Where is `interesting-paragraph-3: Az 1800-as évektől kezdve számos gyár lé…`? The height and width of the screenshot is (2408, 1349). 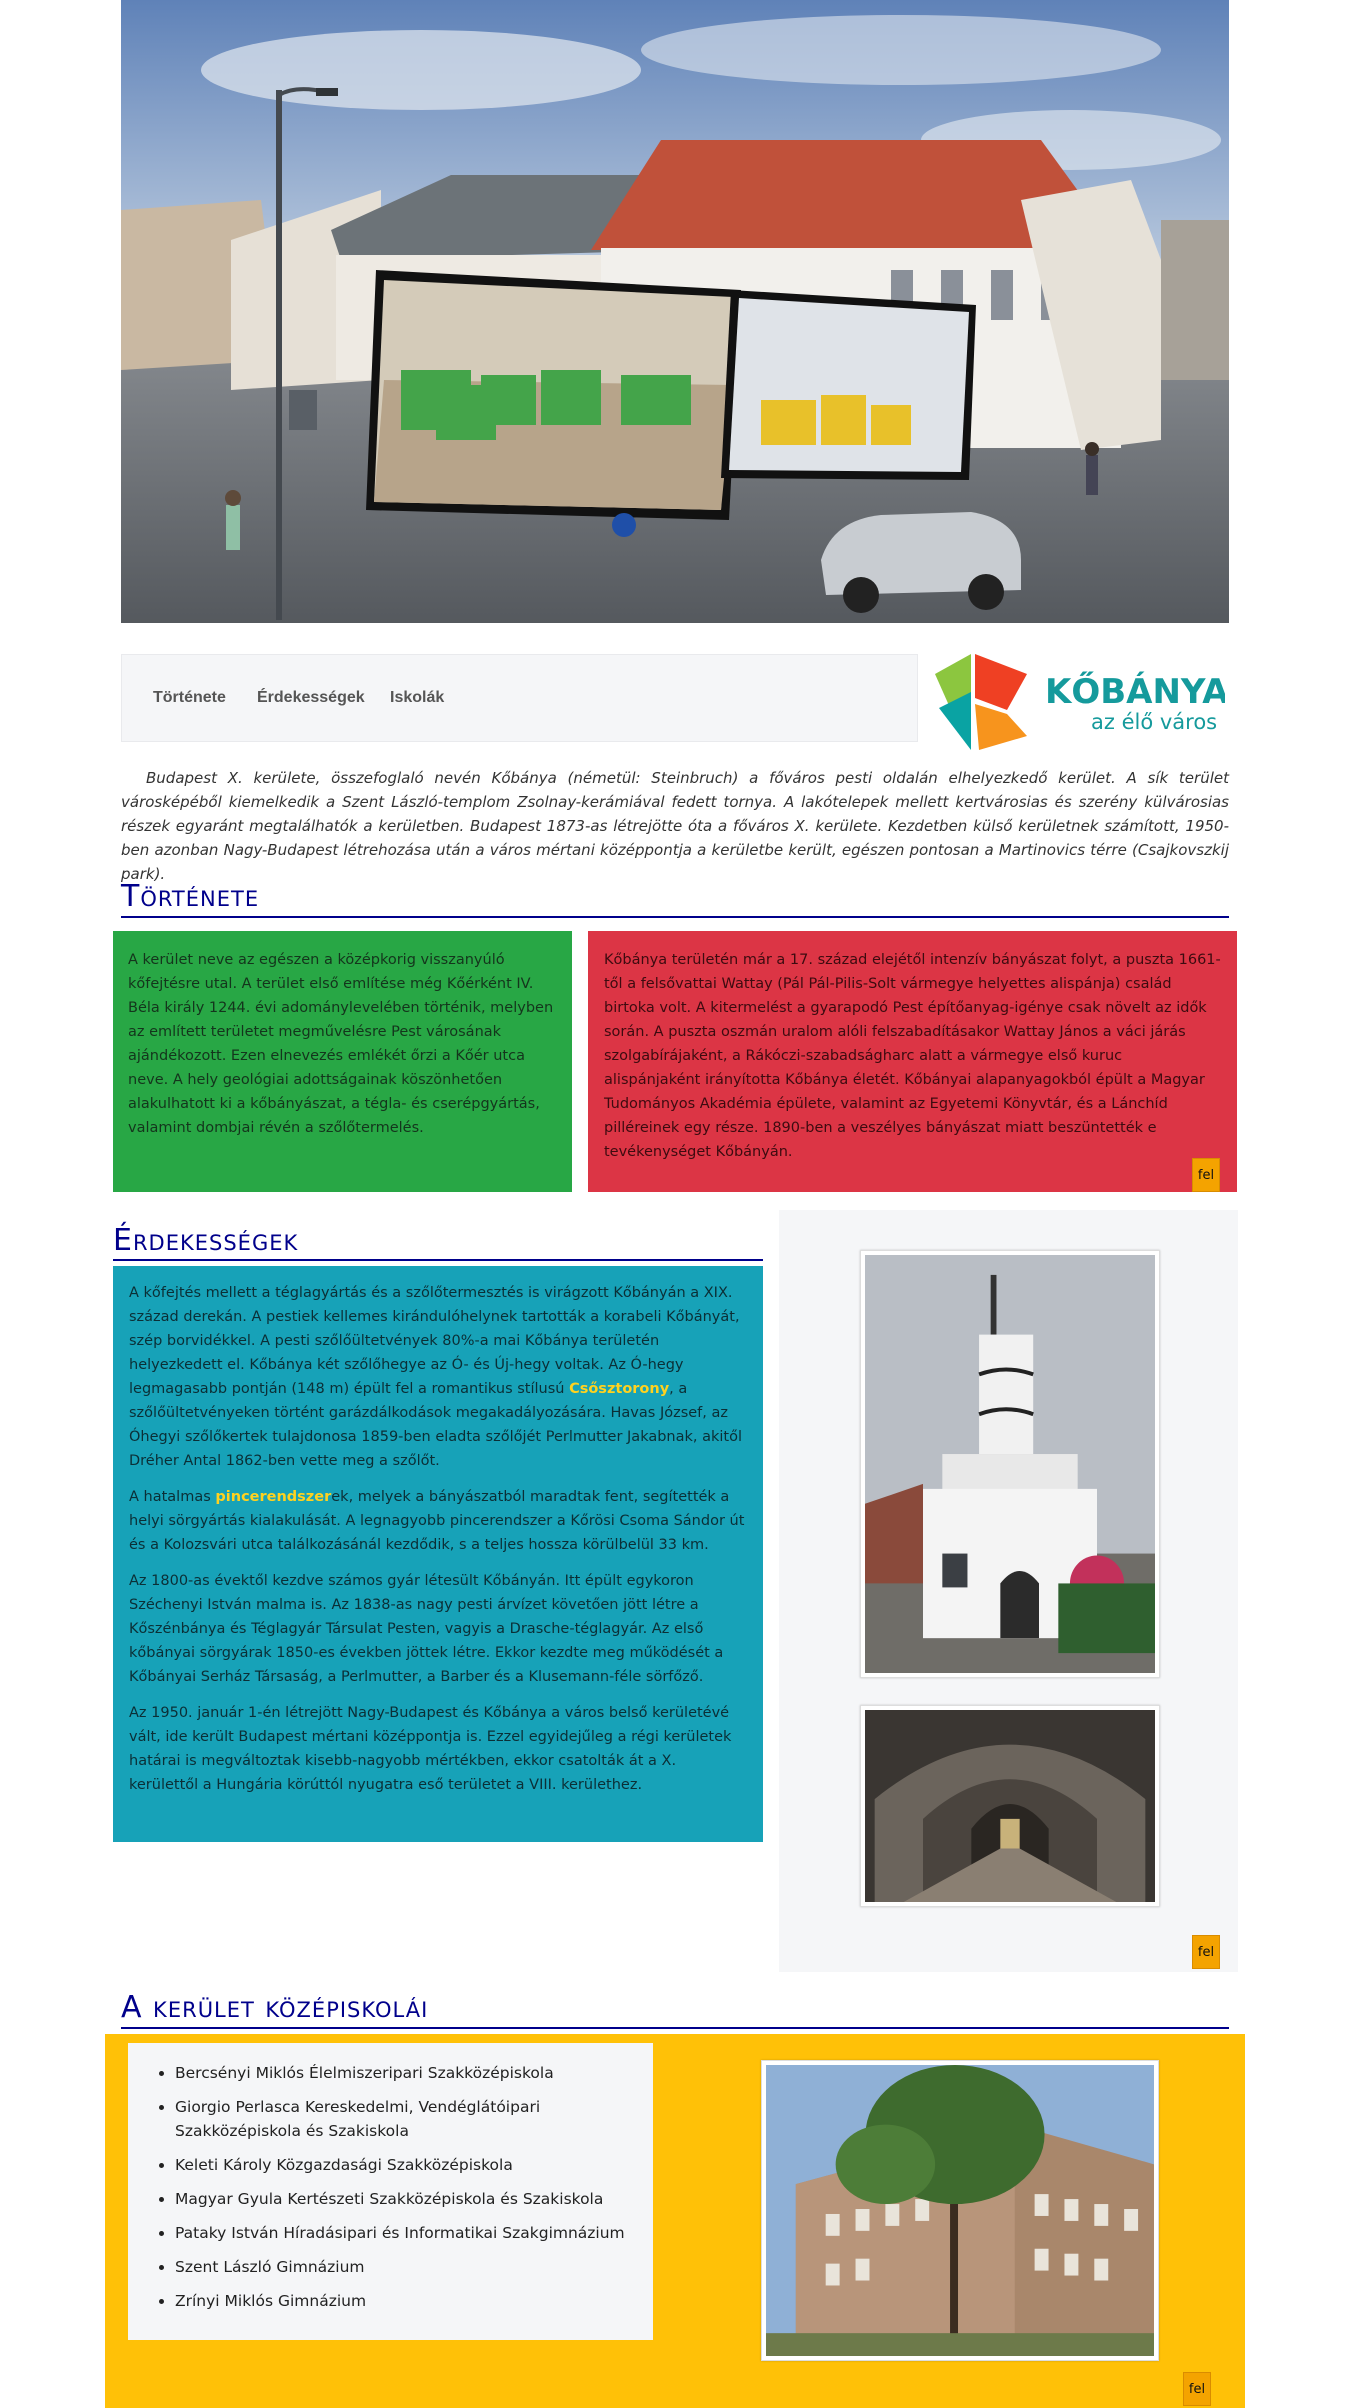
interesting-paragraph-3: Az 1800-as évektől kezdve számos gyár lé… is located at coordinates (426, 1629).